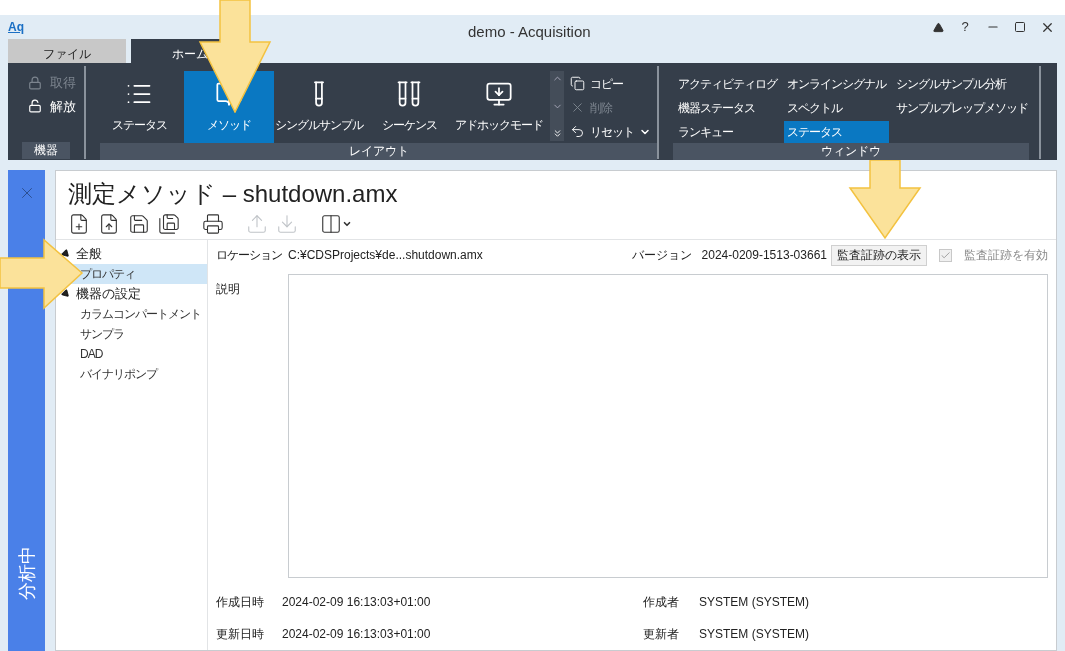 This screenshot has width=1065, height=651. I want to click on save-button, so click(139, 224).